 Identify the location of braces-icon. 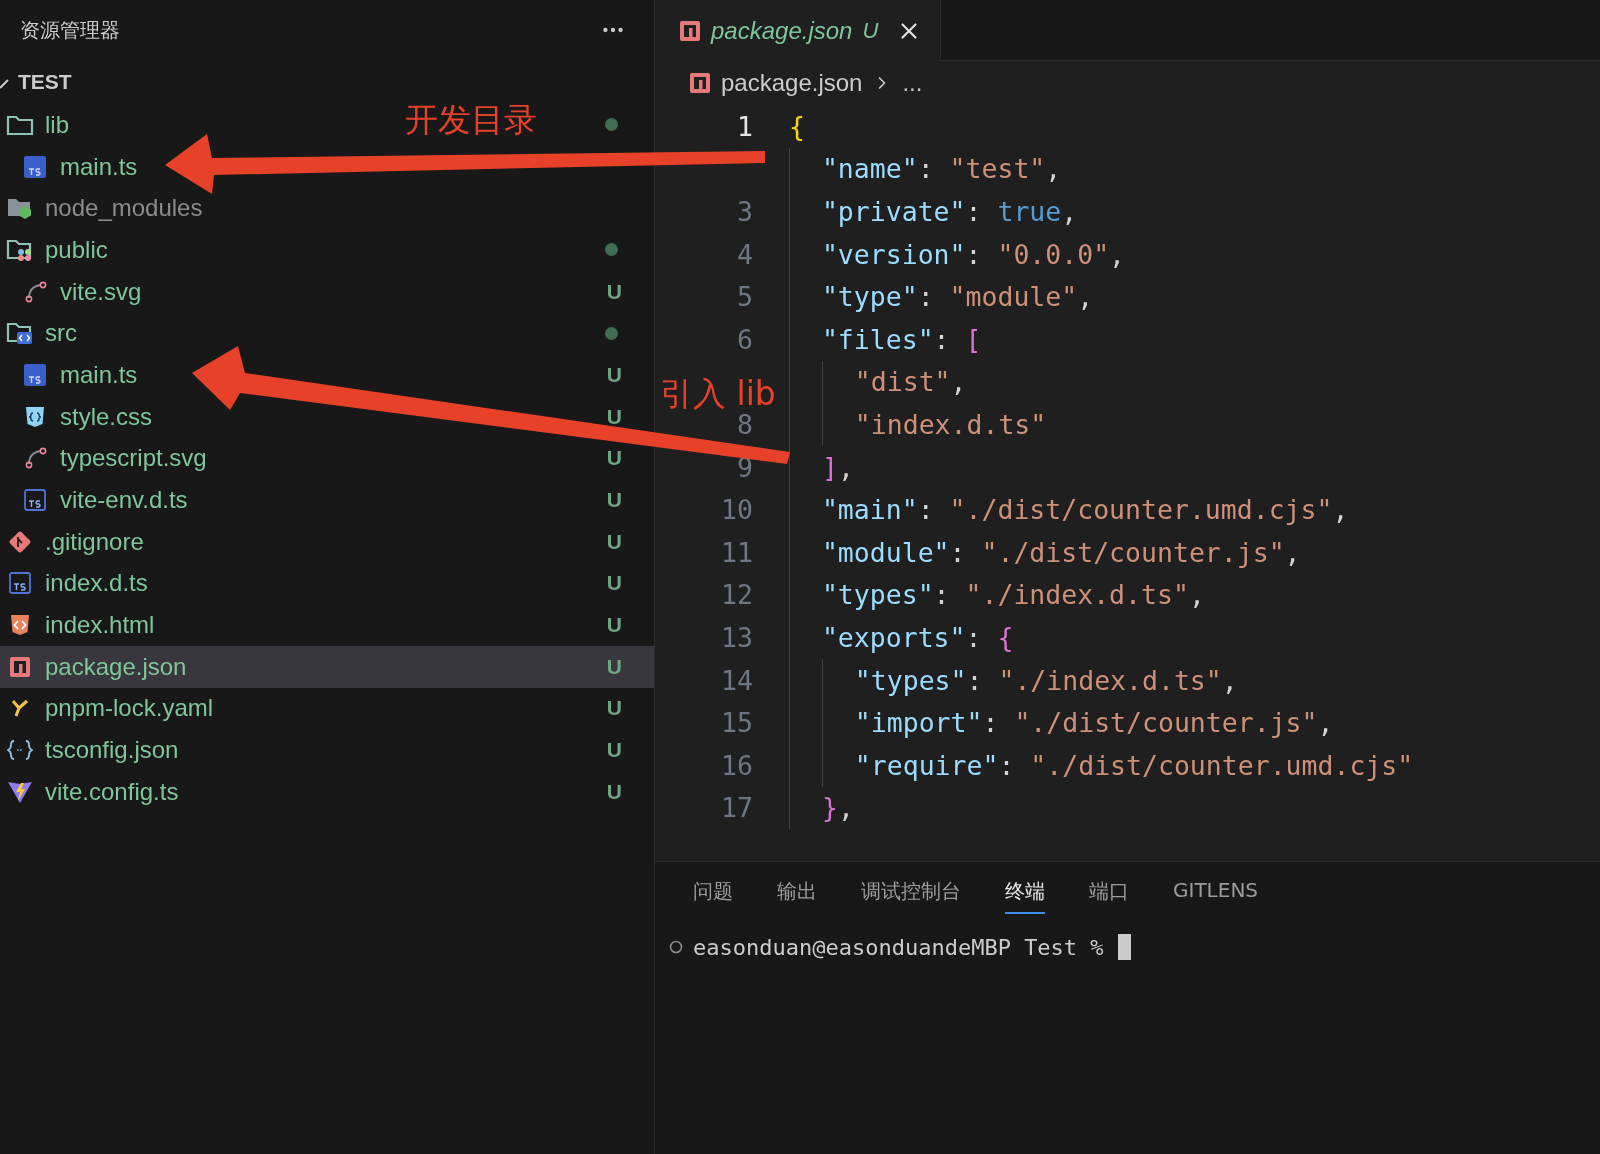
(20, 750).